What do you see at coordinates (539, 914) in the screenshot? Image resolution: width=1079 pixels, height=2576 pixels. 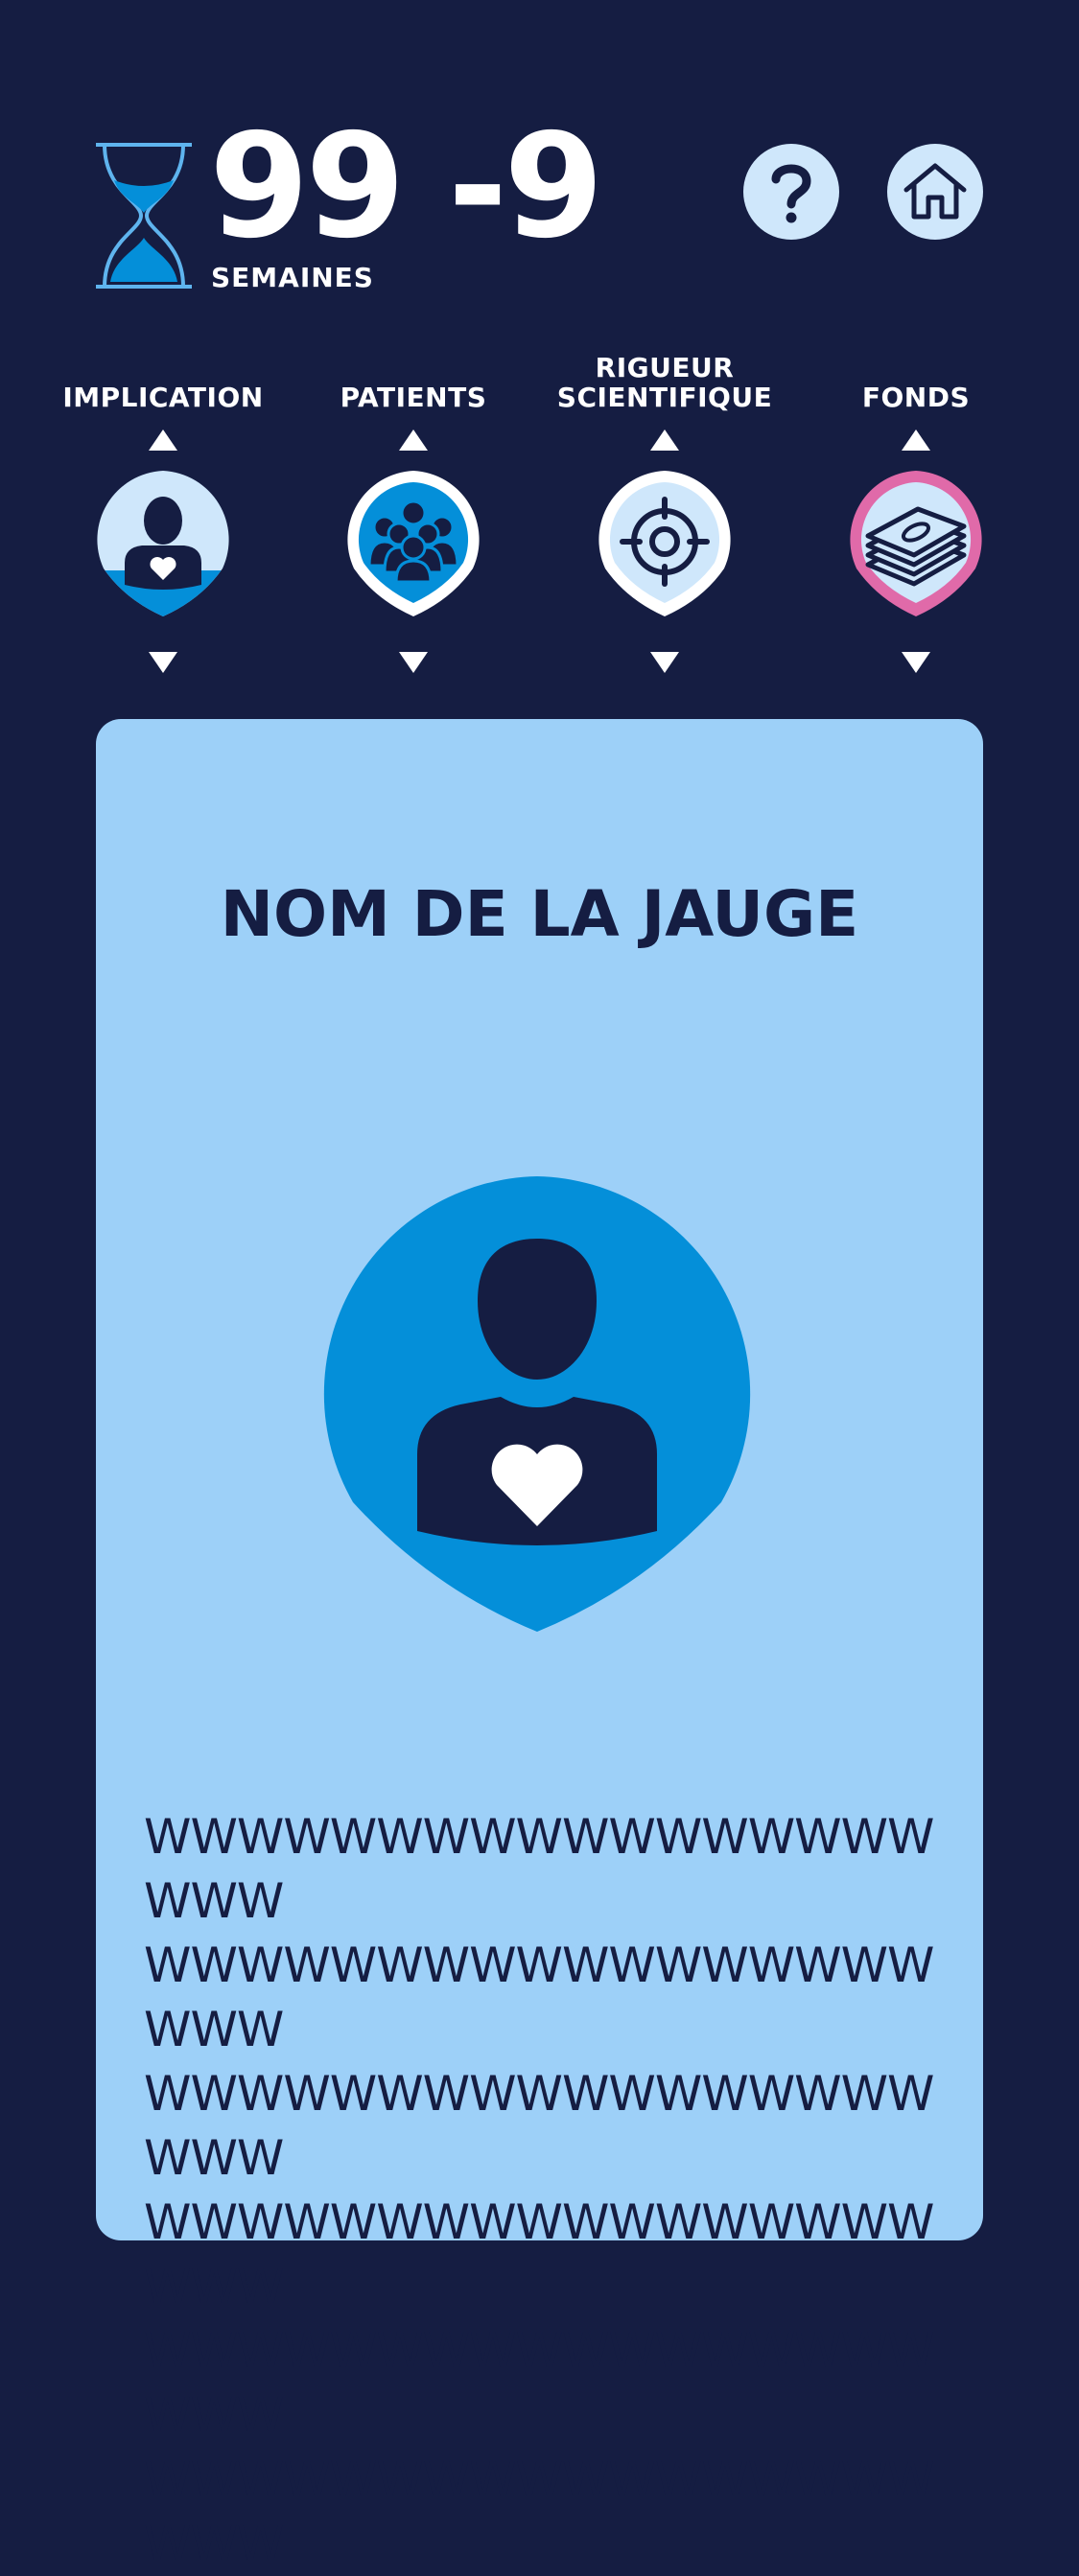 I see `card-title: NOM DE LA JAUGE` at bounding box center [539, 914].